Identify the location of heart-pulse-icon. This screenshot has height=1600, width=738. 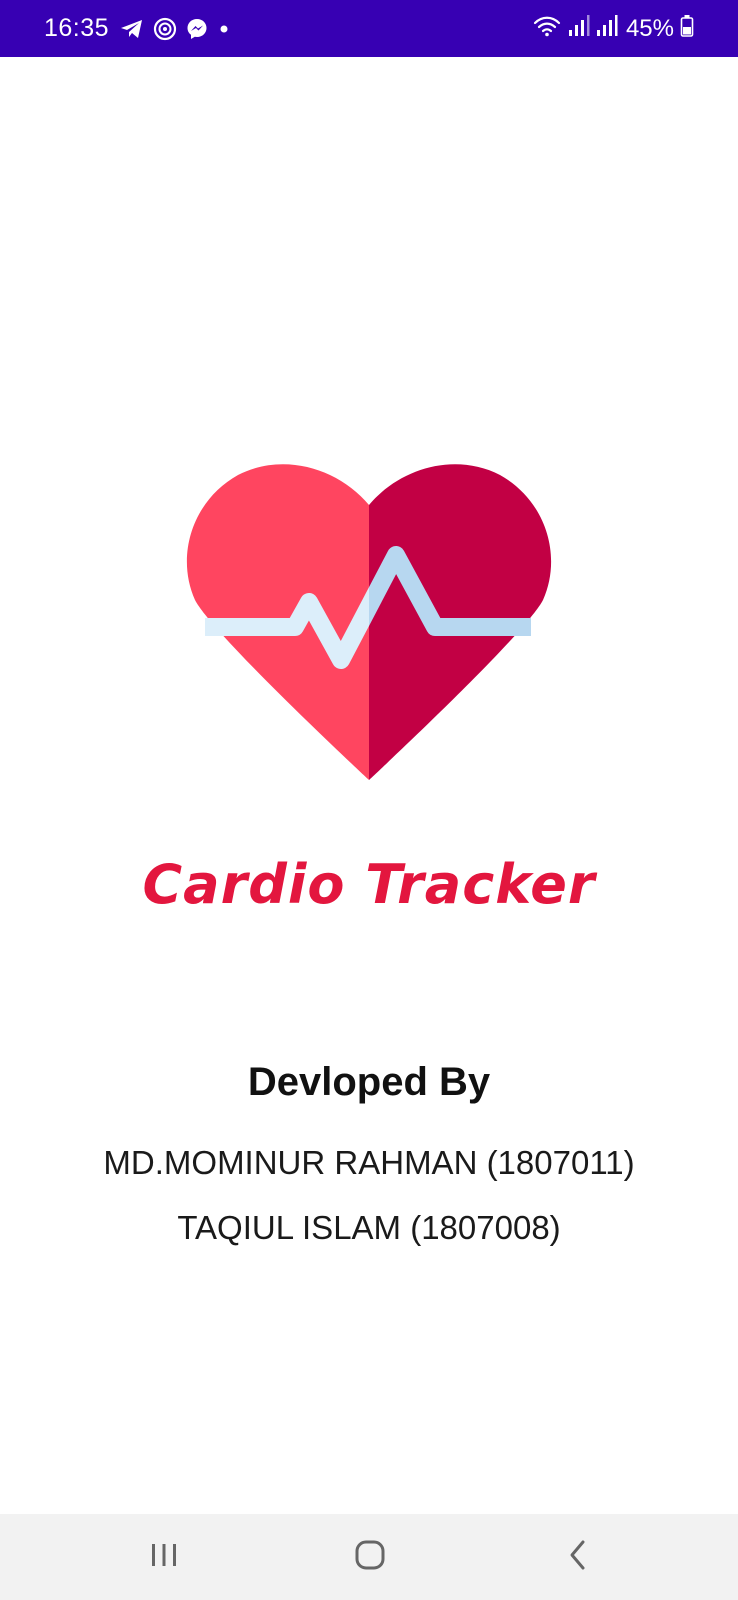
(369, 627).